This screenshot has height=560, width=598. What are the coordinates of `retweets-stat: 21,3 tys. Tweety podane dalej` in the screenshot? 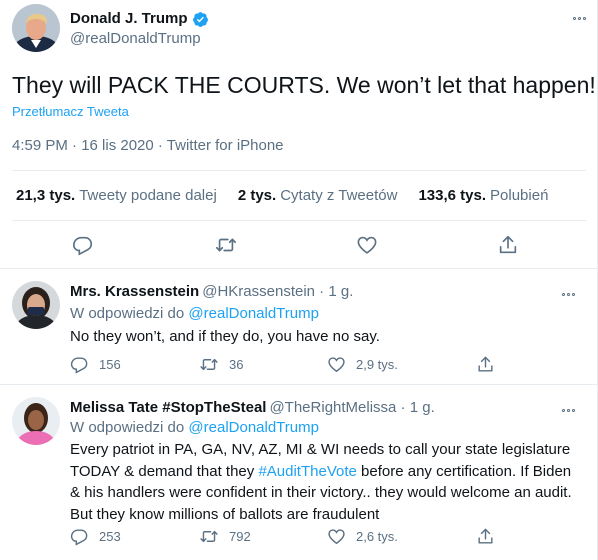 It's located at (116, 195).